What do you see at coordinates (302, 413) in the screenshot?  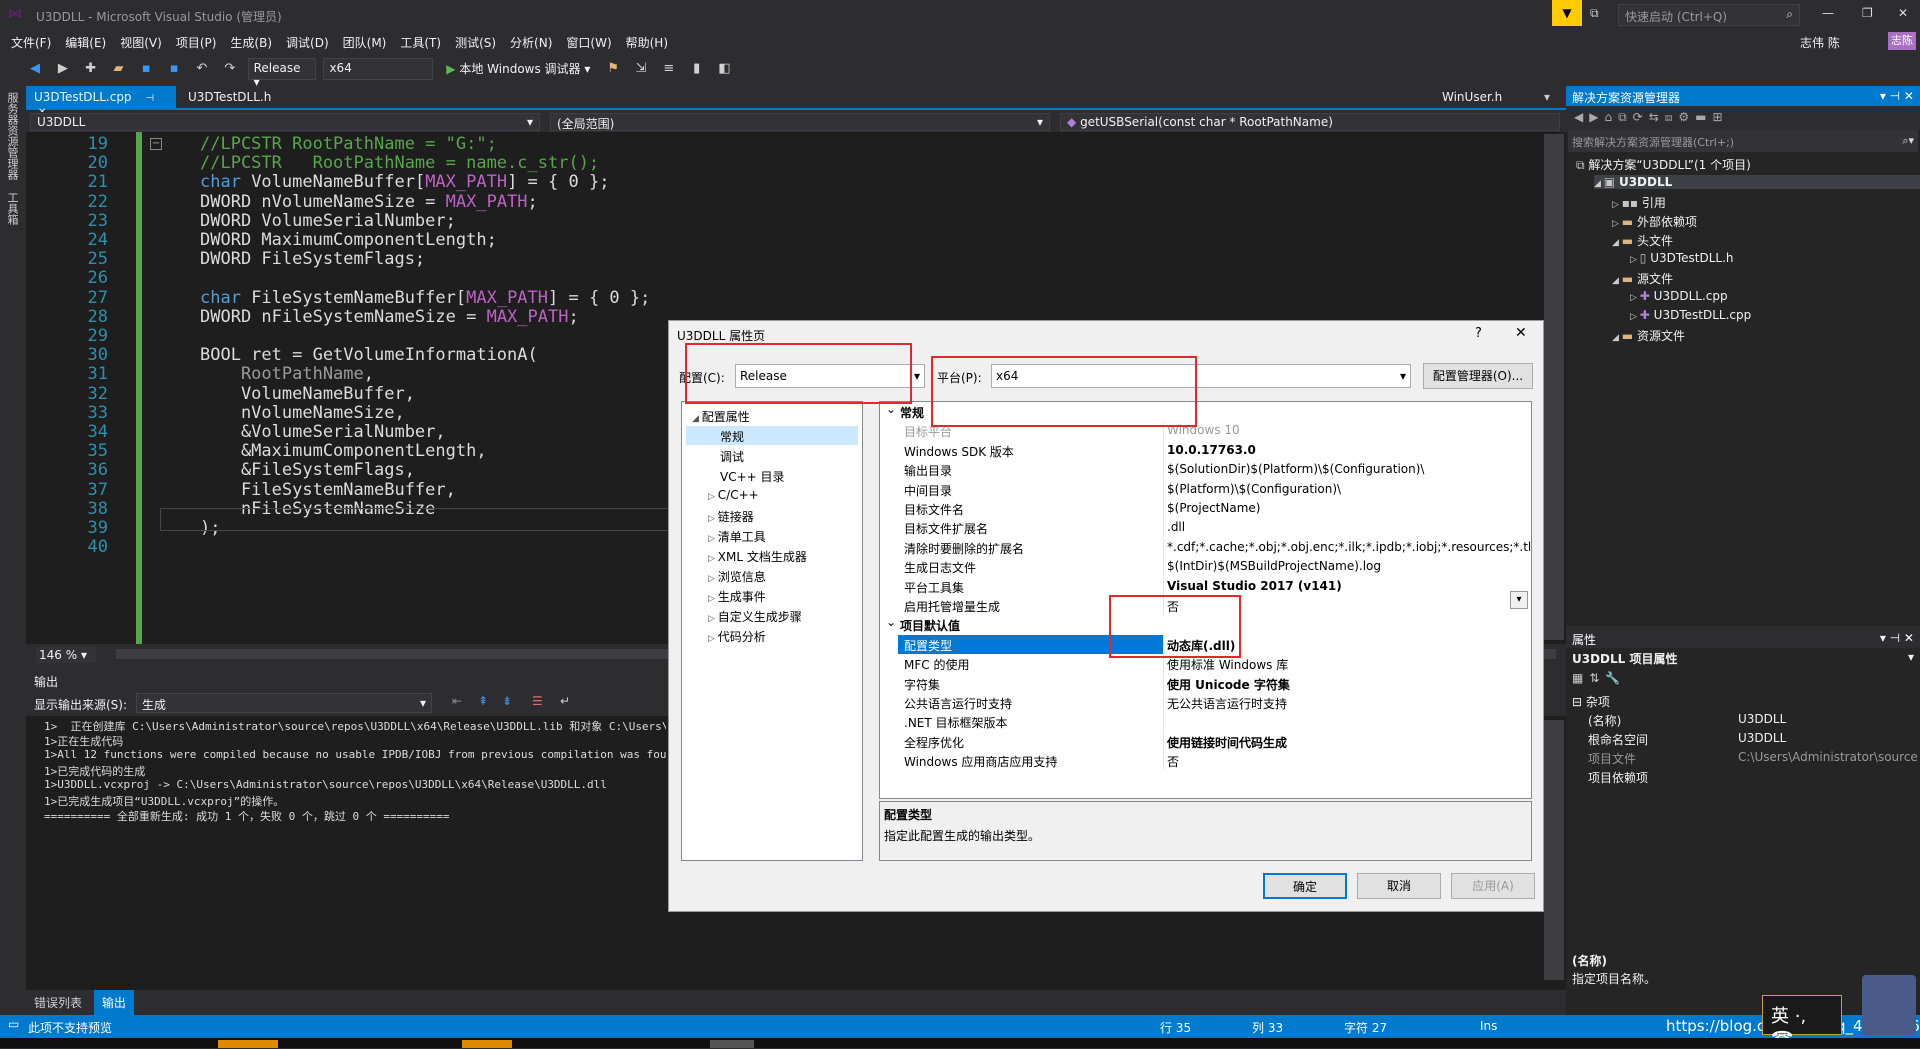 I see `code-line: nVolumeNameSize,` at bounding box center [302, 413].